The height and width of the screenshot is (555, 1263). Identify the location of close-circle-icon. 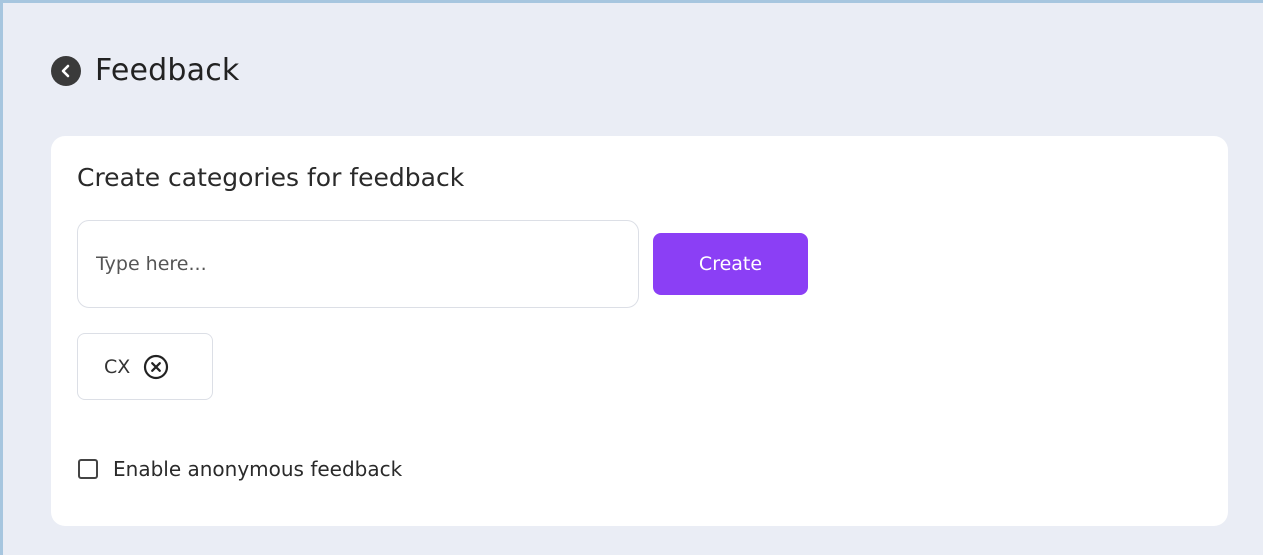
(156, 366).